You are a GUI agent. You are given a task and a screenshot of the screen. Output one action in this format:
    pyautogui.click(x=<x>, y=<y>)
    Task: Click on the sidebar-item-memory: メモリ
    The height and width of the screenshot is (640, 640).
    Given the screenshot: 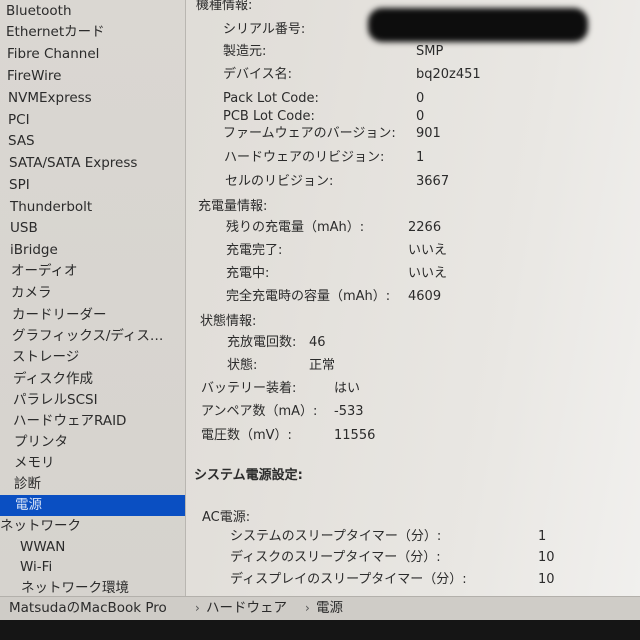 What is the action you would take?
    pyautogui.click(x=92, y=463)
    